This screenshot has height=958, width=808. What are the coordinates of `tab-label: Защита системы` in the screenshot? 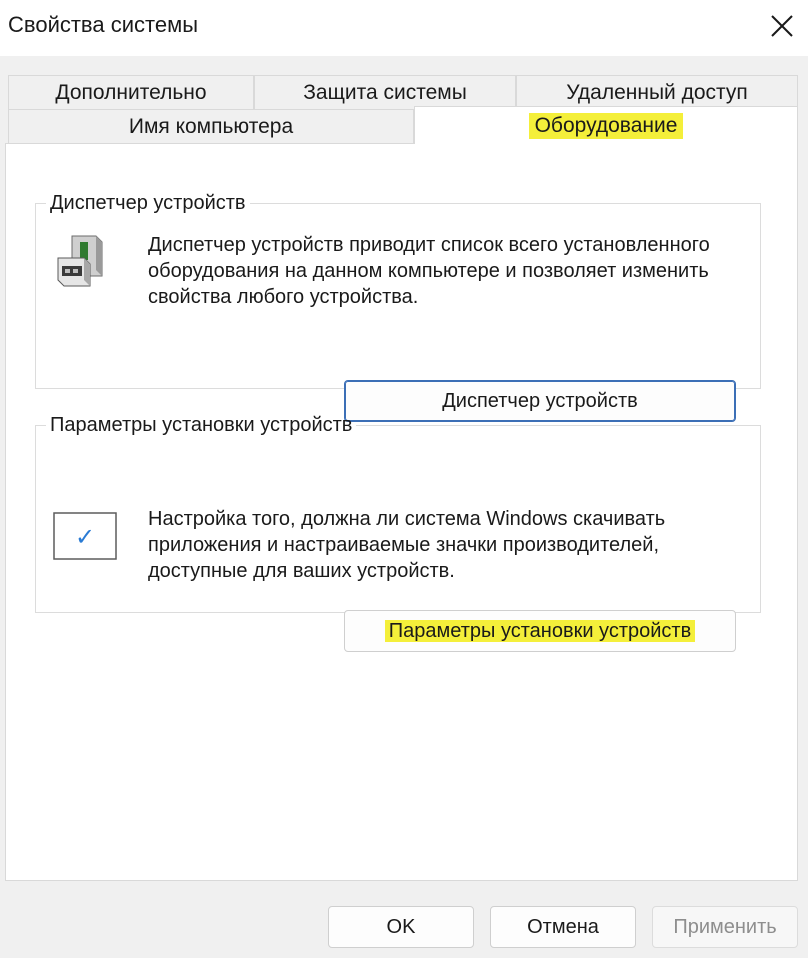 It's located at (385, 92).